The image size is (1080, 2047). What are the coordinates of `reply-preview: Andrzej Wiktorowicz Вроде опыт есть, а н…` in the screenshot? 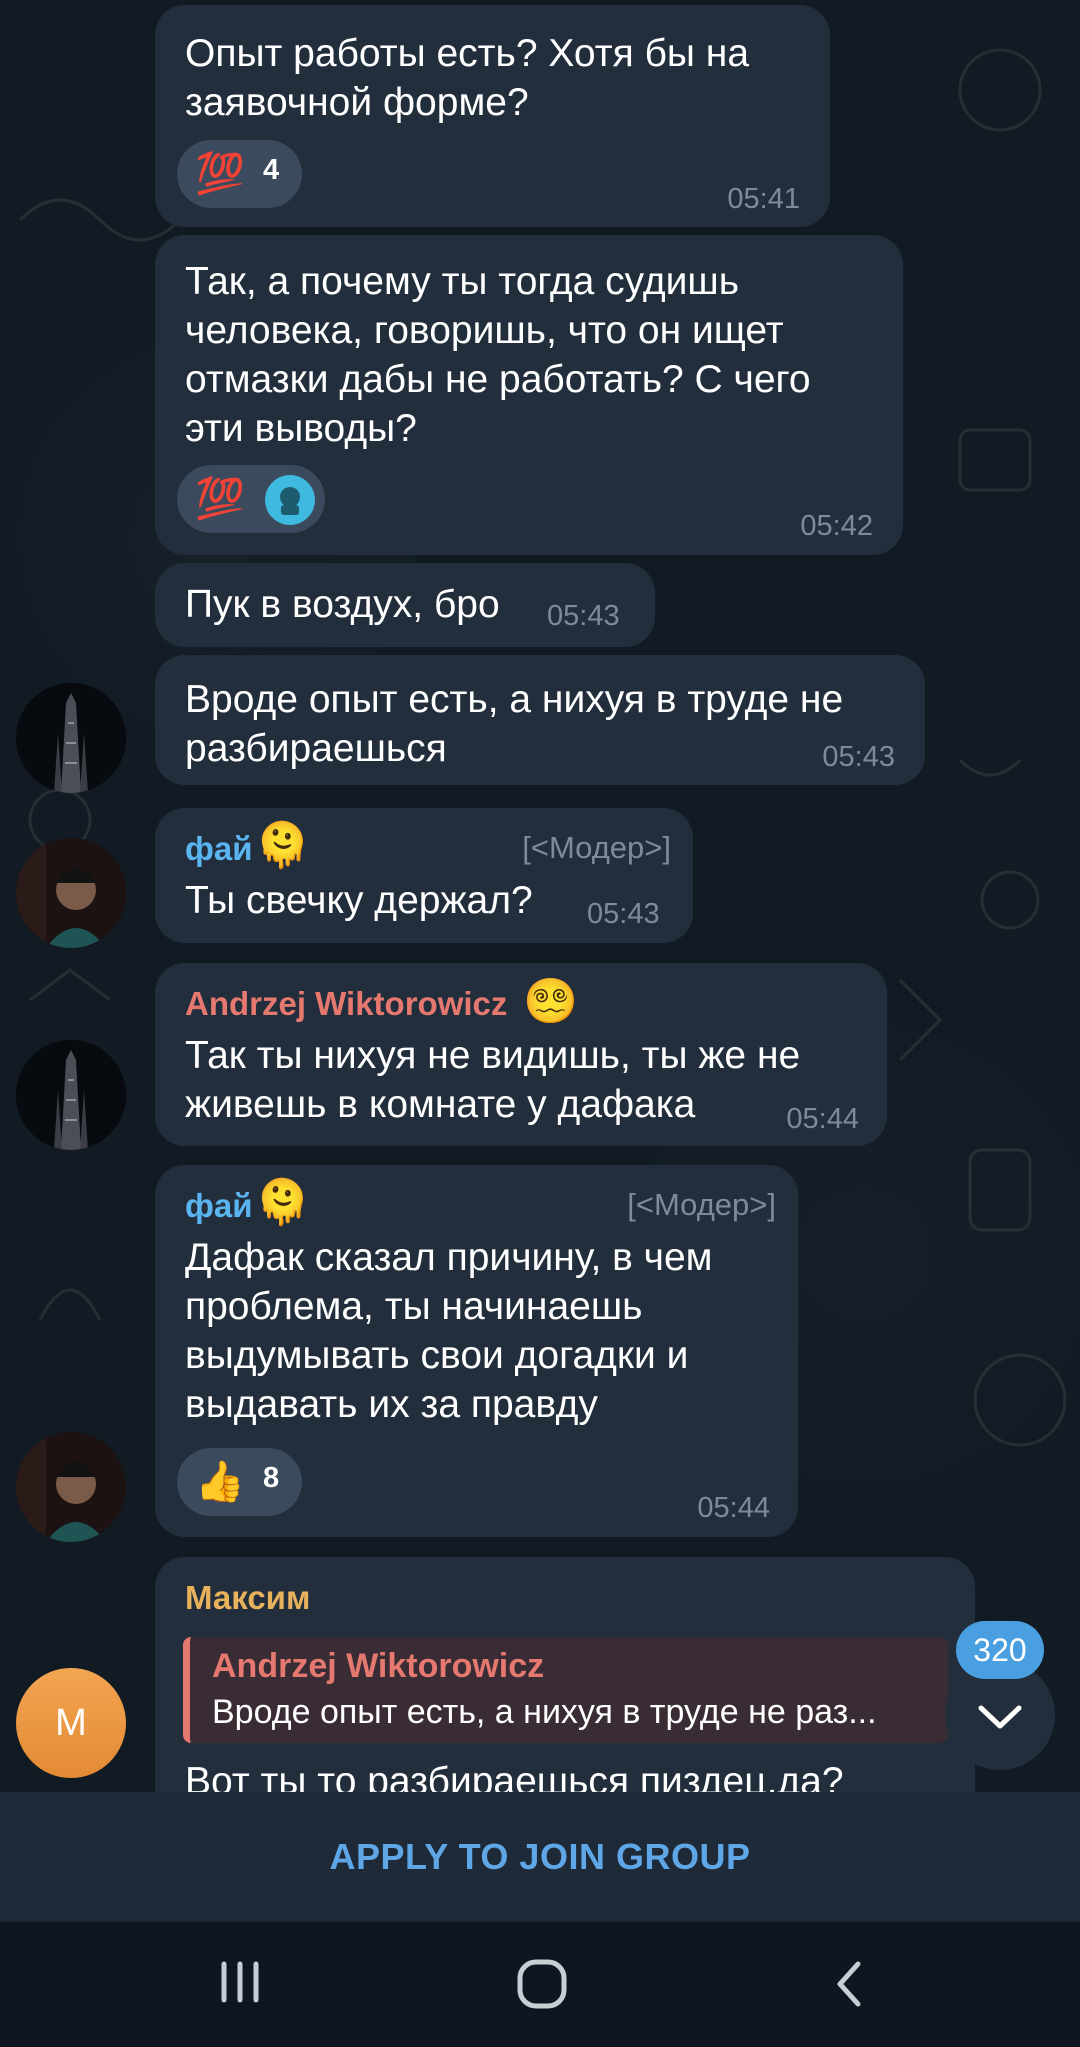 It's located at (565, 1690).